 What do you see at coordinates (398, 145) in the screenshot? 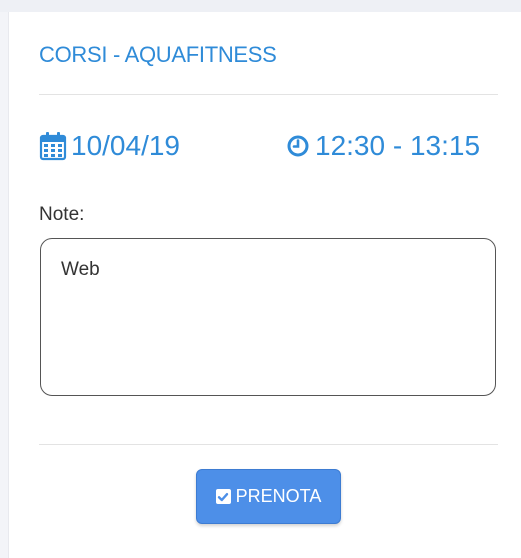
I see `time-value: 12:30 - 13:15` at bounding box center [398, 145].